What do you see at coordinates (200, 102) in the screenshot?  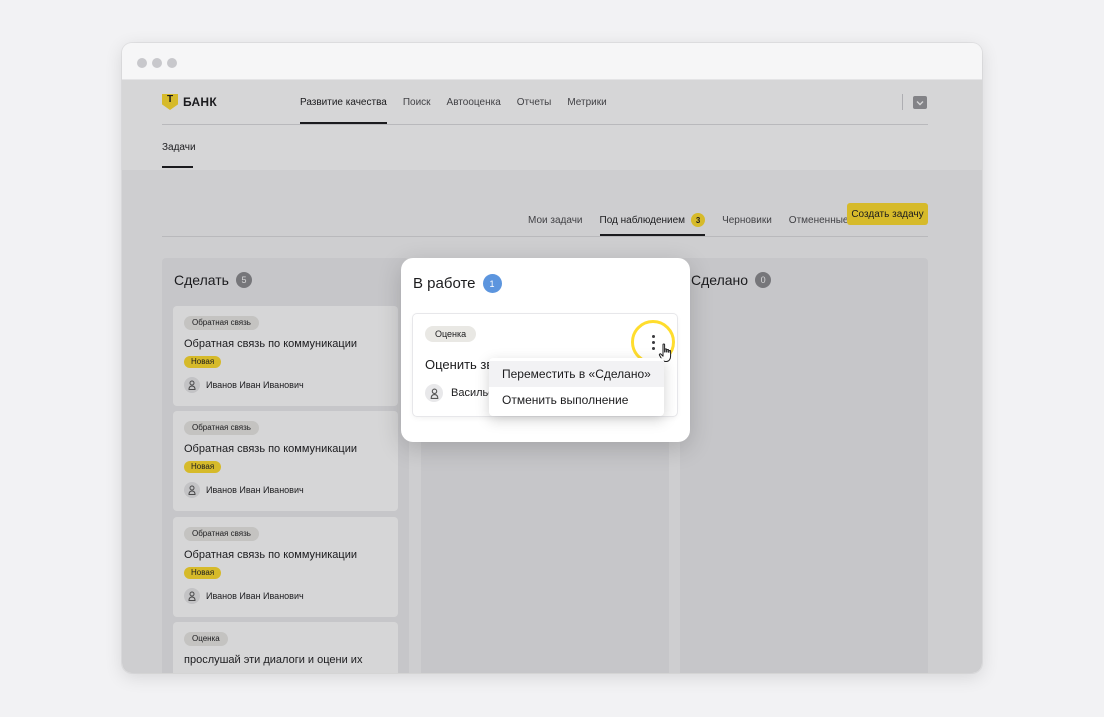 I see `logo-text: БАНК` at bounding box center [200, 102].